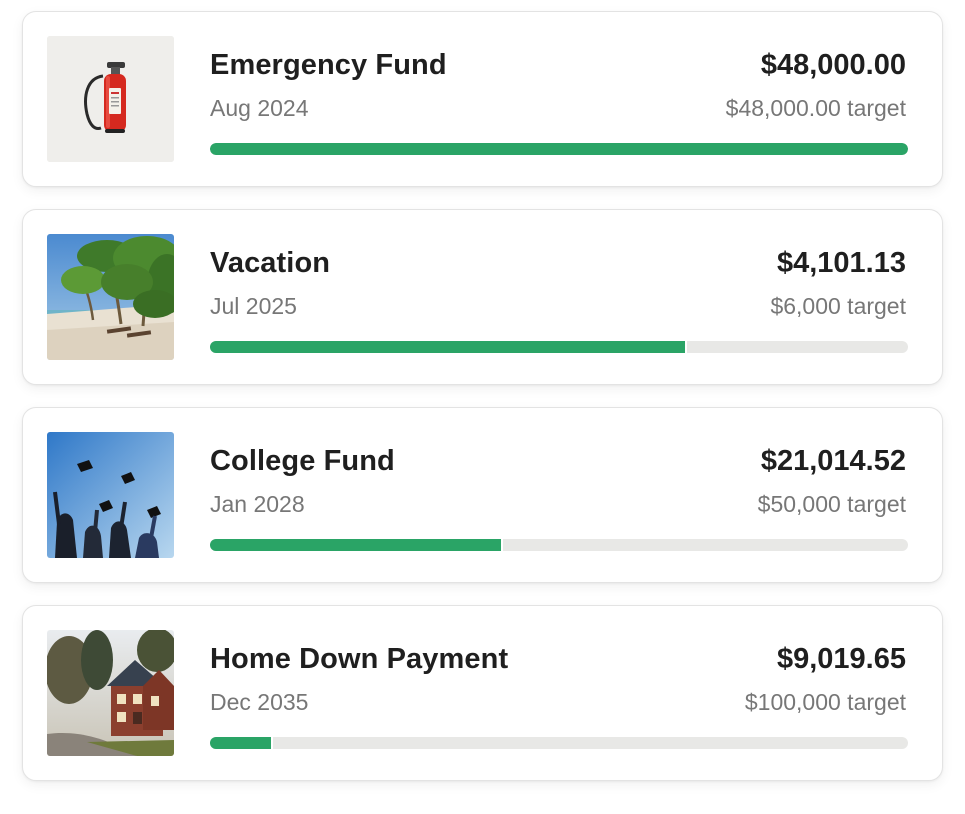 This screenshot has width=965, height=814. What do you see at coordinates (110, 297) in the screenshot?
I see `beach-palm-trees-image` at bounding box center [110, 297].